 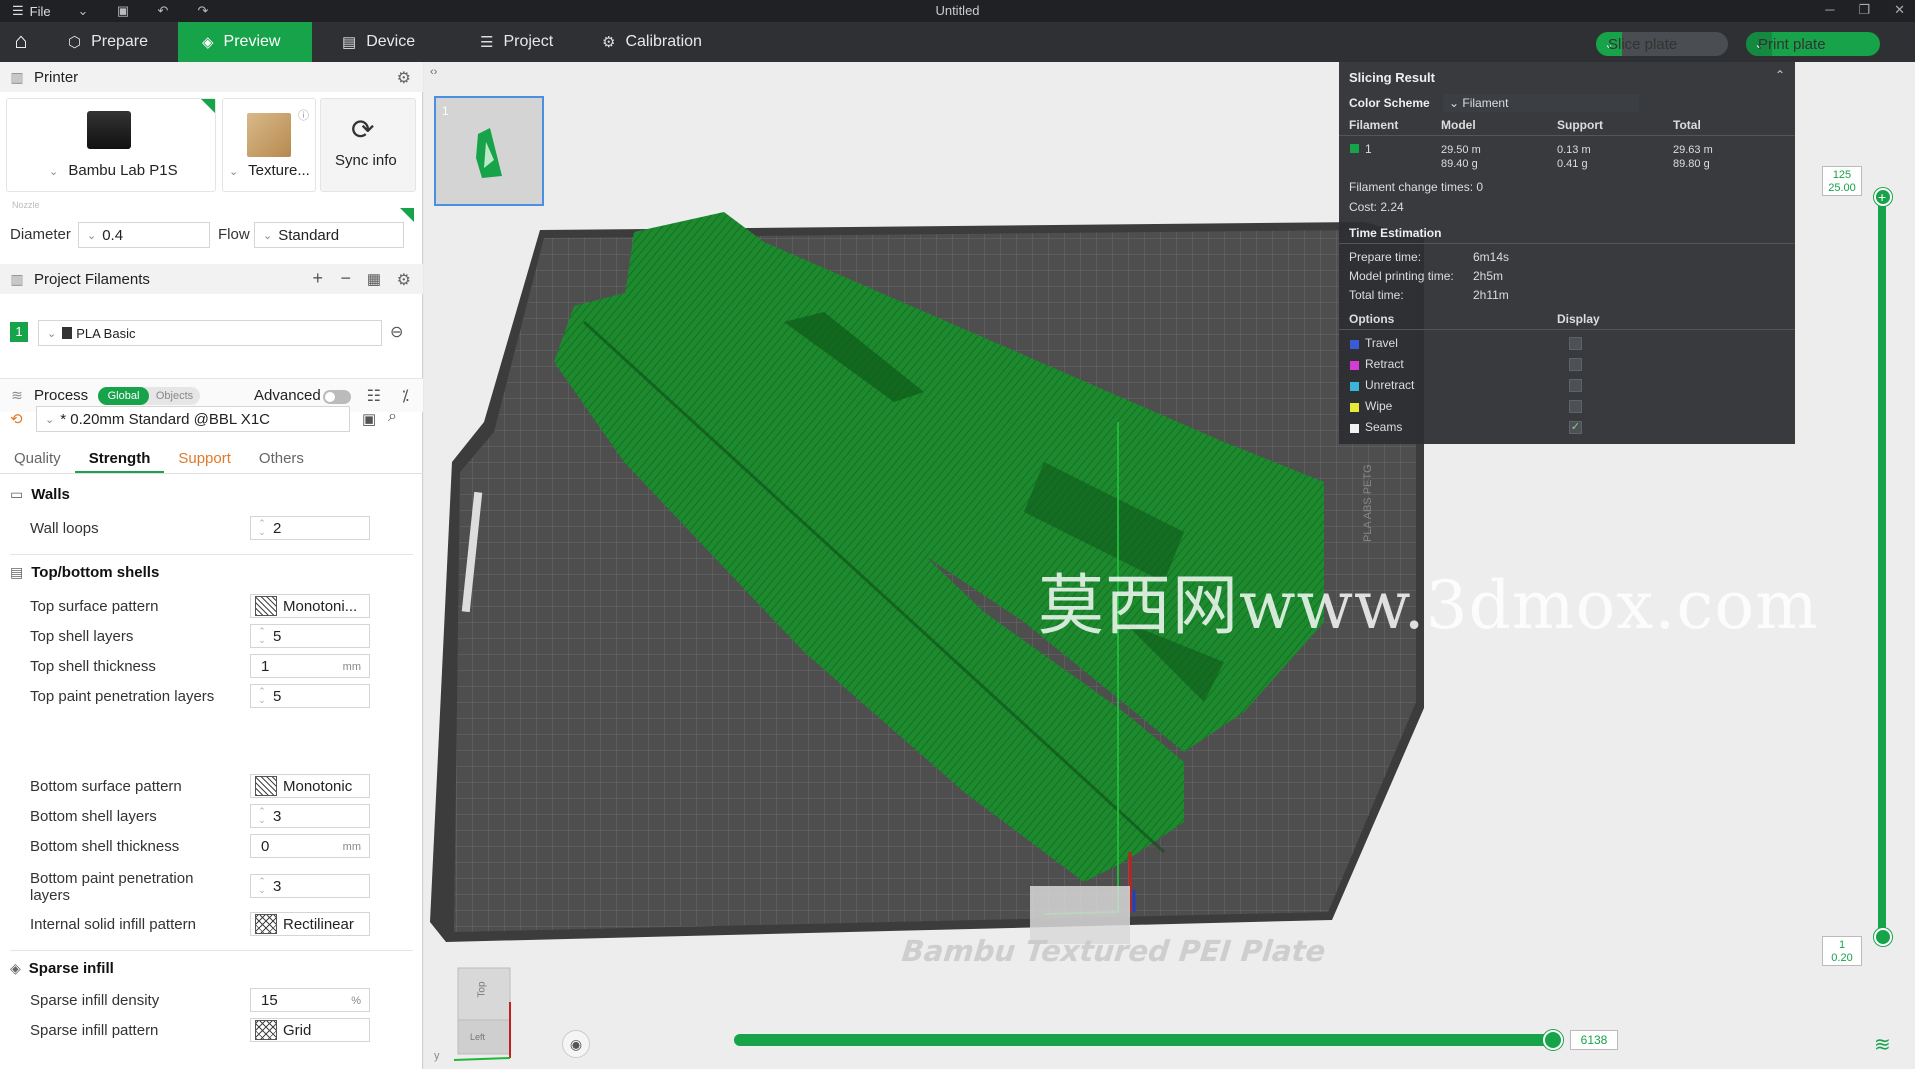 I want to click on save-preset-icon: ▣, so click(x=369, y=419).